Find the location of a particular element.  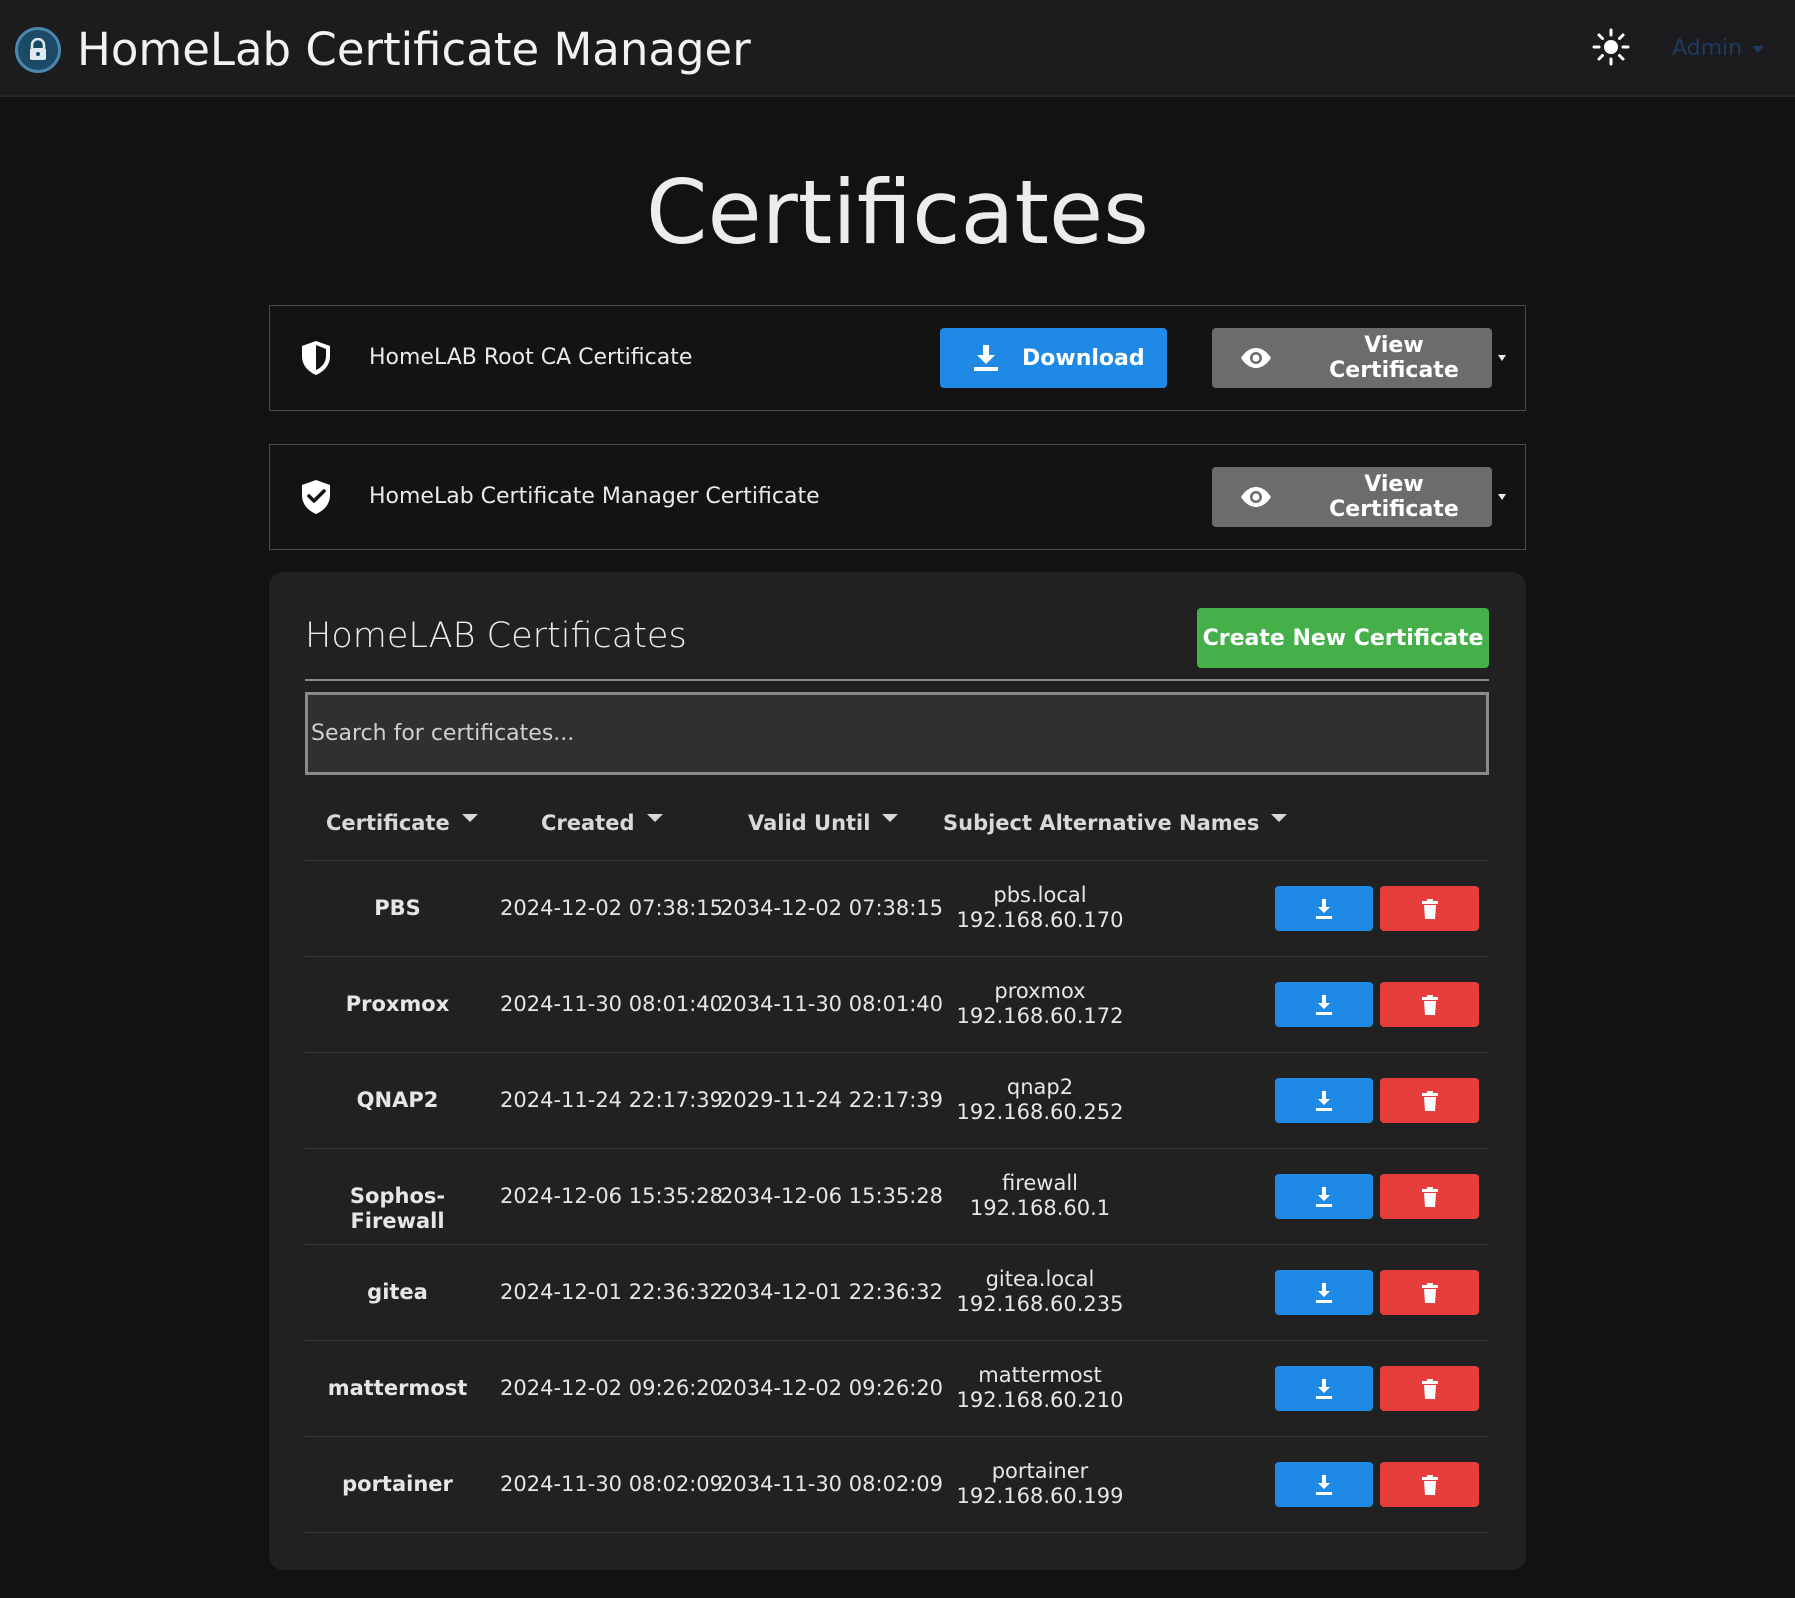

shield-check-icon is located at coordinates (316, 497).